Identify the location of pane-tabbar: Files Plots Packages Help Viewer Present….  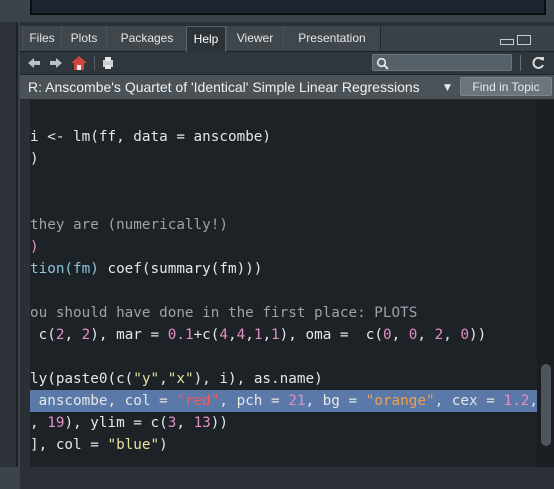
(287, 39).